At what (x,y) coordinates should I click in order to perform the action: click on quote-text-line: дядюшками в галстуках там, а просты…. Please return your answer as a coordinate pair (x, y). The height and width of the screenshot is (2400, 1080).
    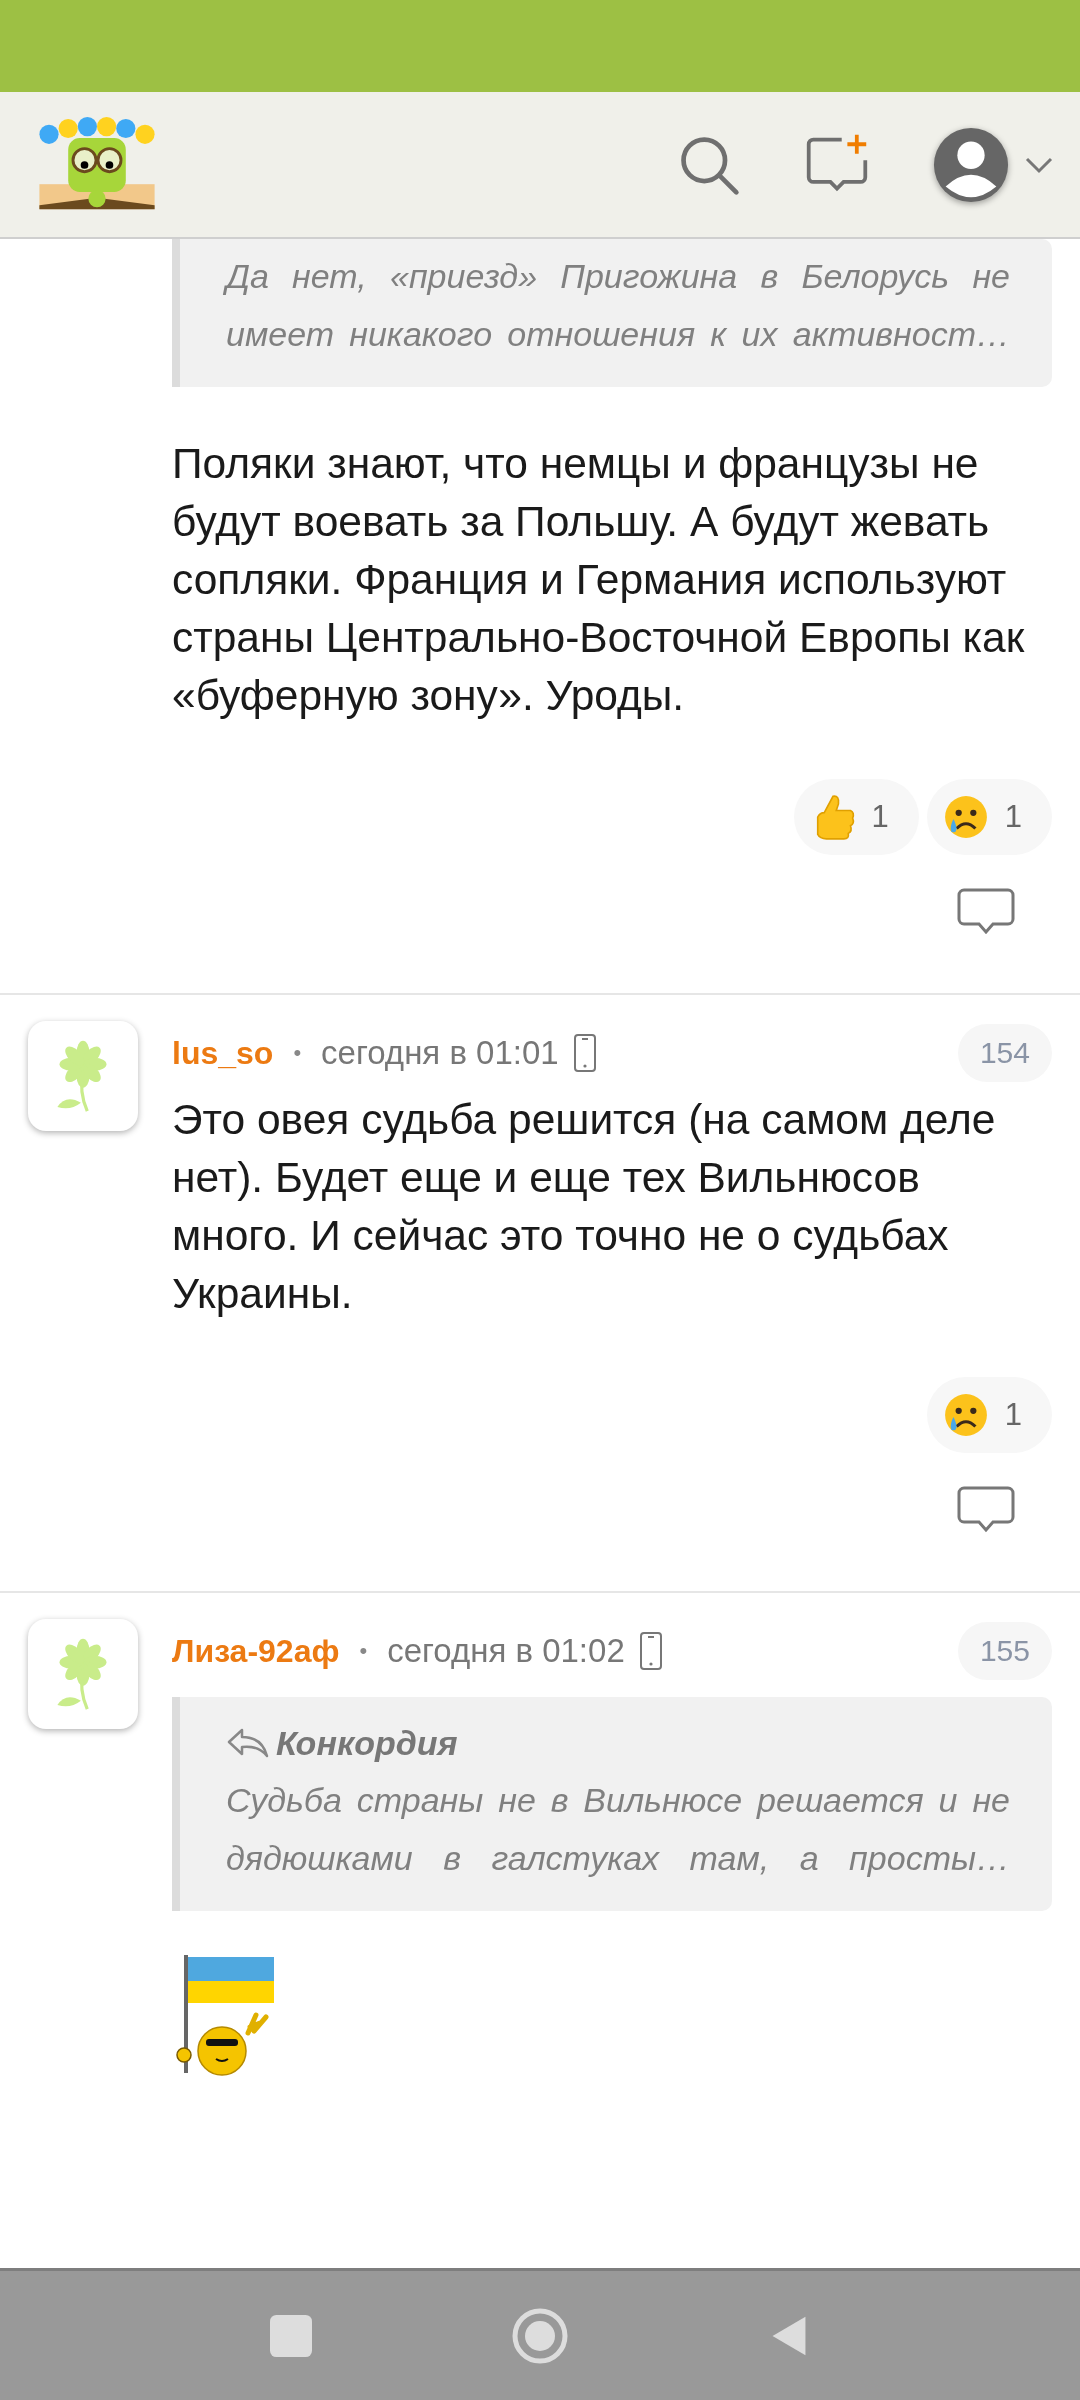
    Looking at the image, I should click on (618, 1858).